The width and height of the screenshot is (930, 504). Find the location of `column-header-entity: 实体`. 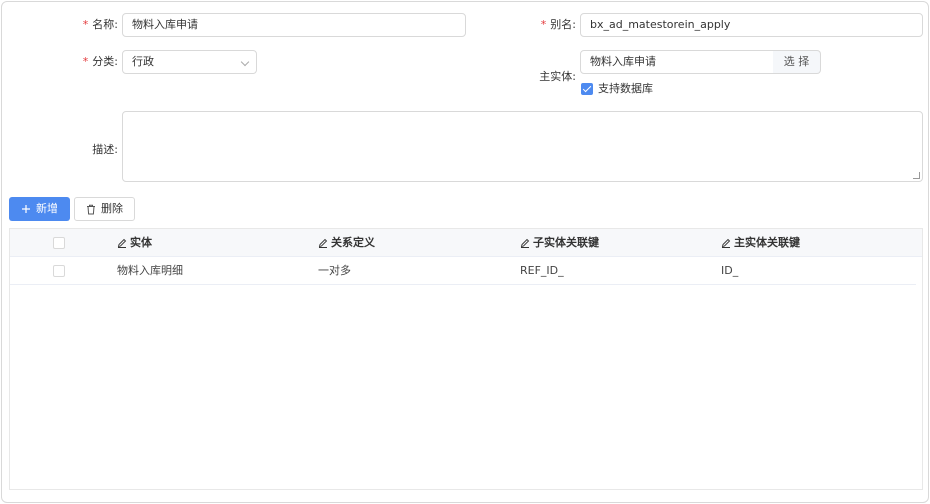

column-header-entity: 实体 is located at coordinates (134, 243).